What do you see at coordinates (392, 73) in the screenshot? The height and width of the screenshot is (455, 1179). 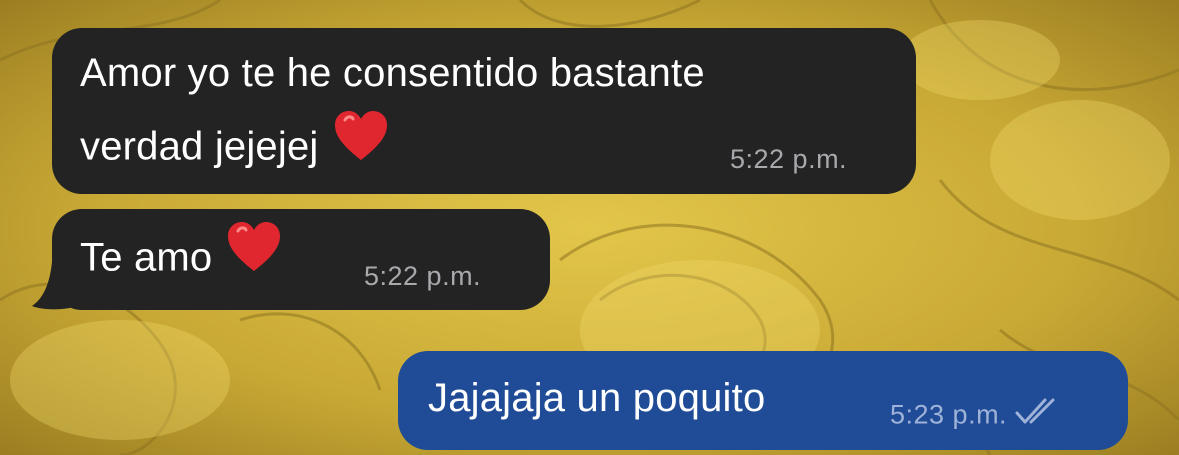 I see `message-text-line: Amor yo te he consentido bastante` at bounding box center [392, 73].